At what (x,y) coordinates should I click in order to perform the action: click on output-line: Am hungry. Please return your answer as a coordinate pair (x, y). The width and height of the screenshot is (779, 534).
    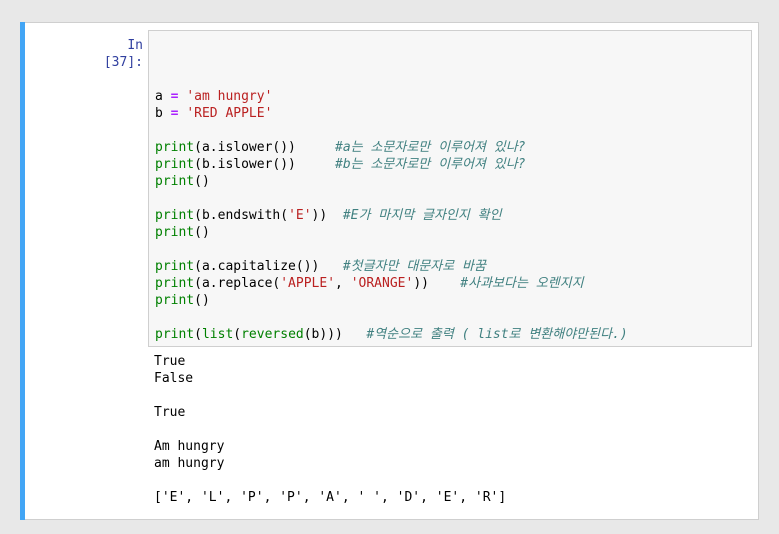
    Looking at the image, I should click on (189, 446).